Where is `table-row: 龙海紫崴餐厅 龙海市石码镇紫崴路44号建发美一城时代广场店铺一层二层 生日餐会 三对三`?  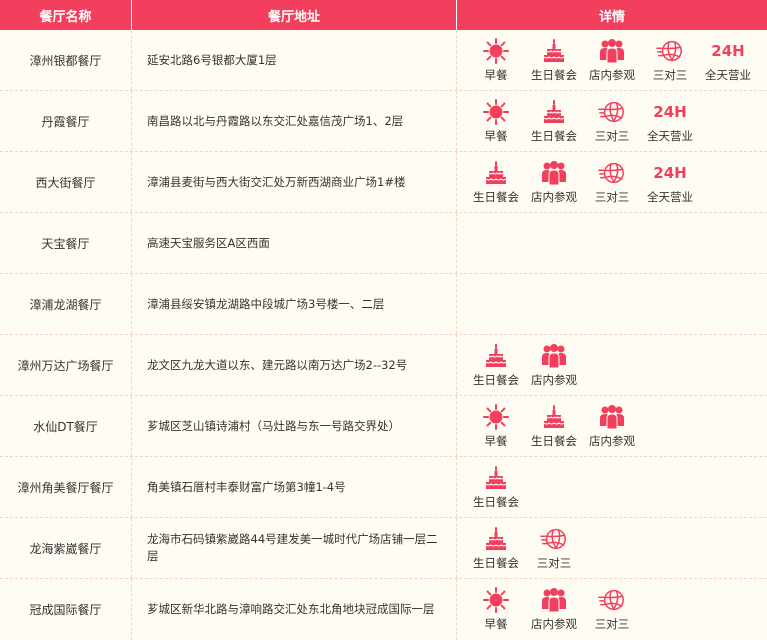 table-row: 龙海紫崴餐厅 龙海市石码镇紫崴路44号建发美一城时代广场店铺一层二层 生日餐会 三对三 is located at coordinates (383, 548).